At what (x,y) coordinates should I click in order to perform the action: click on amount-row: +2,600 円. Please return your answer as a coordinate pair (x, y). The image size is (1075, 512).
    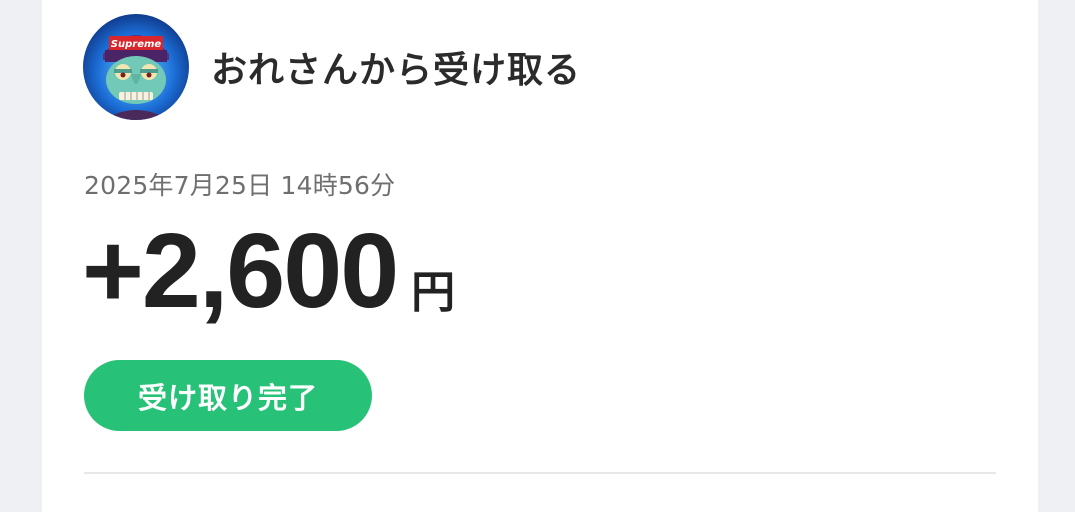
    Looking at the image, I should click on (268, 271).